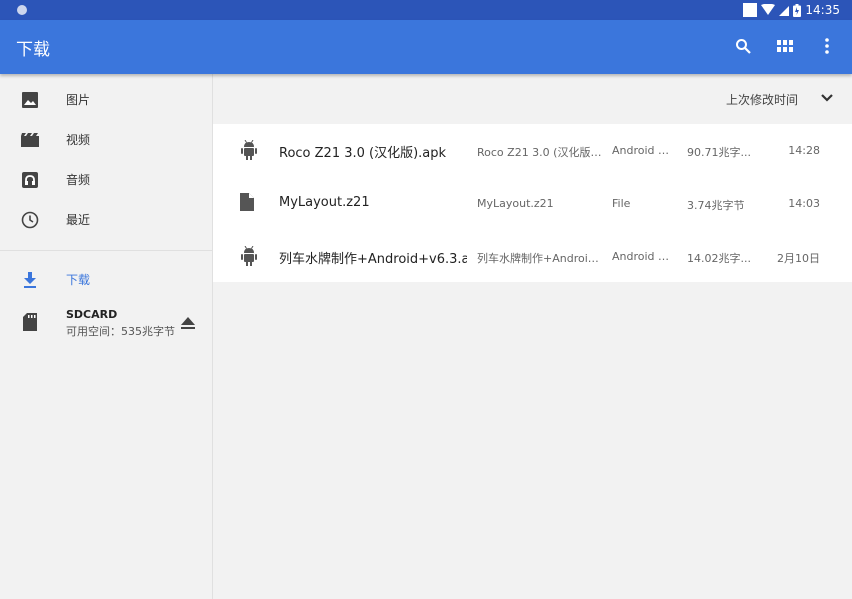  I want to click on sort-by-label: 上次修改时间, so click(762, 99).